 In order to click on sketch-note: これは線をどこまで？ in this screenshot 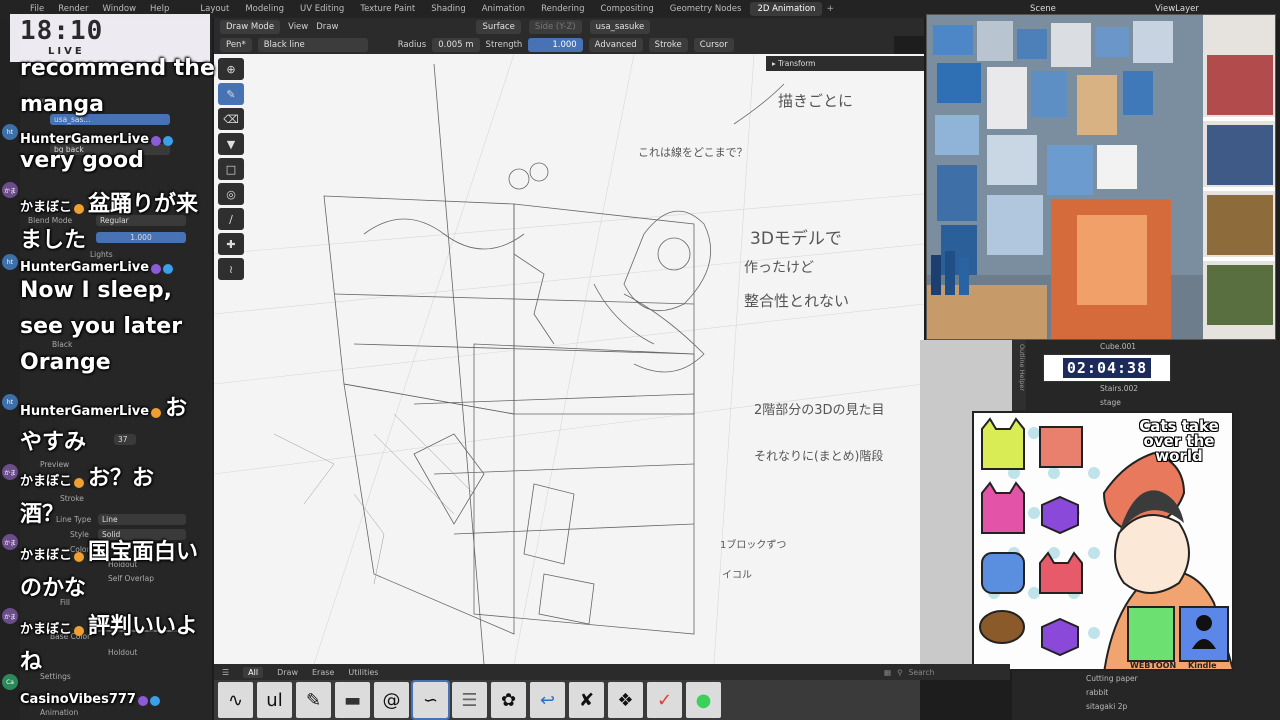, I will do `click(693, 152)`.